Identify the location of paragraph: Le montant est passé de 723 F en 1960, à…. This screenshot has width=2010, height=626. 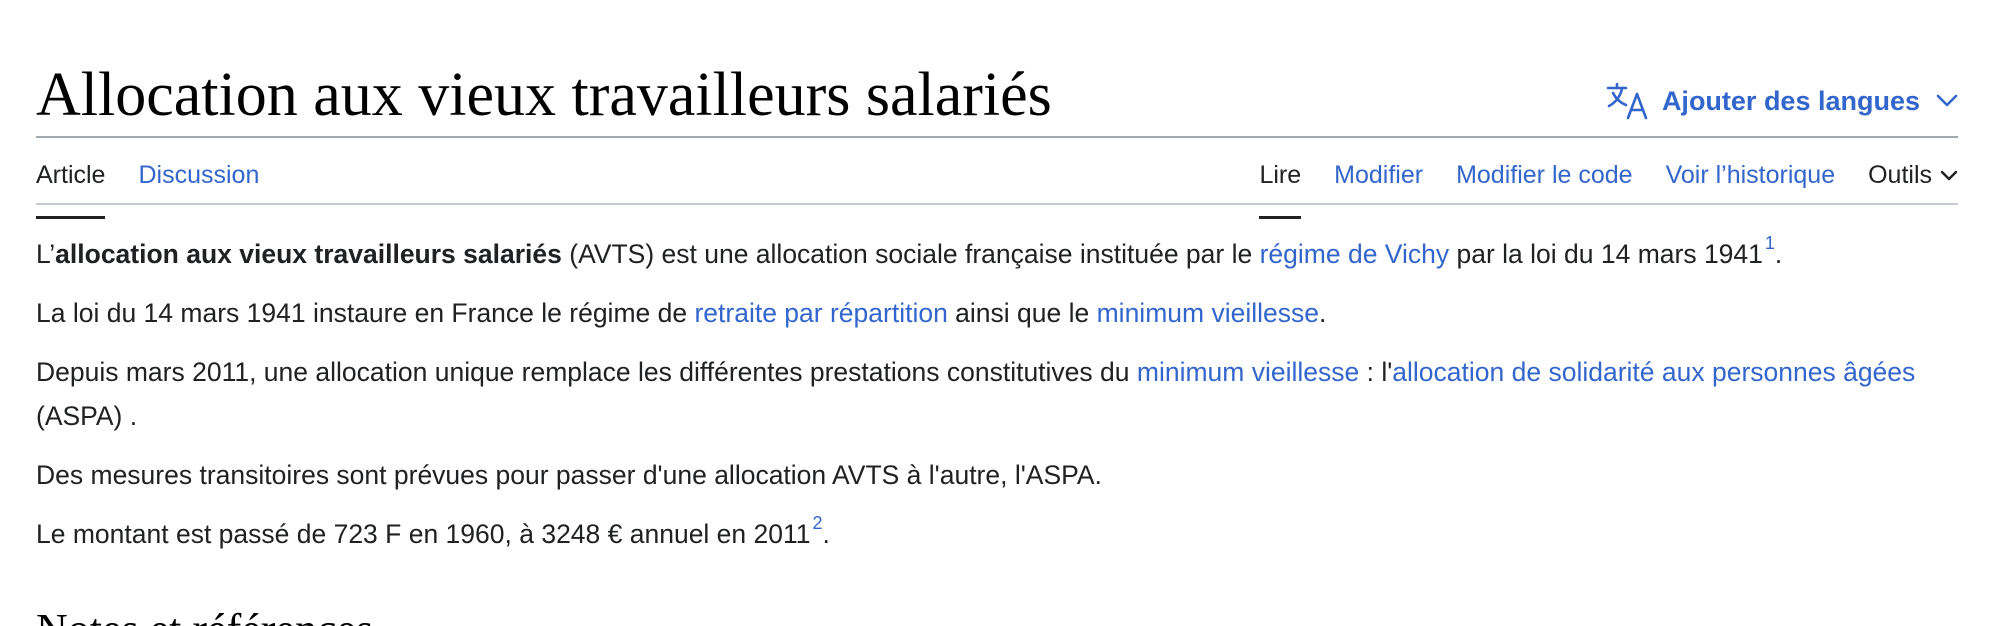
(433, 531).